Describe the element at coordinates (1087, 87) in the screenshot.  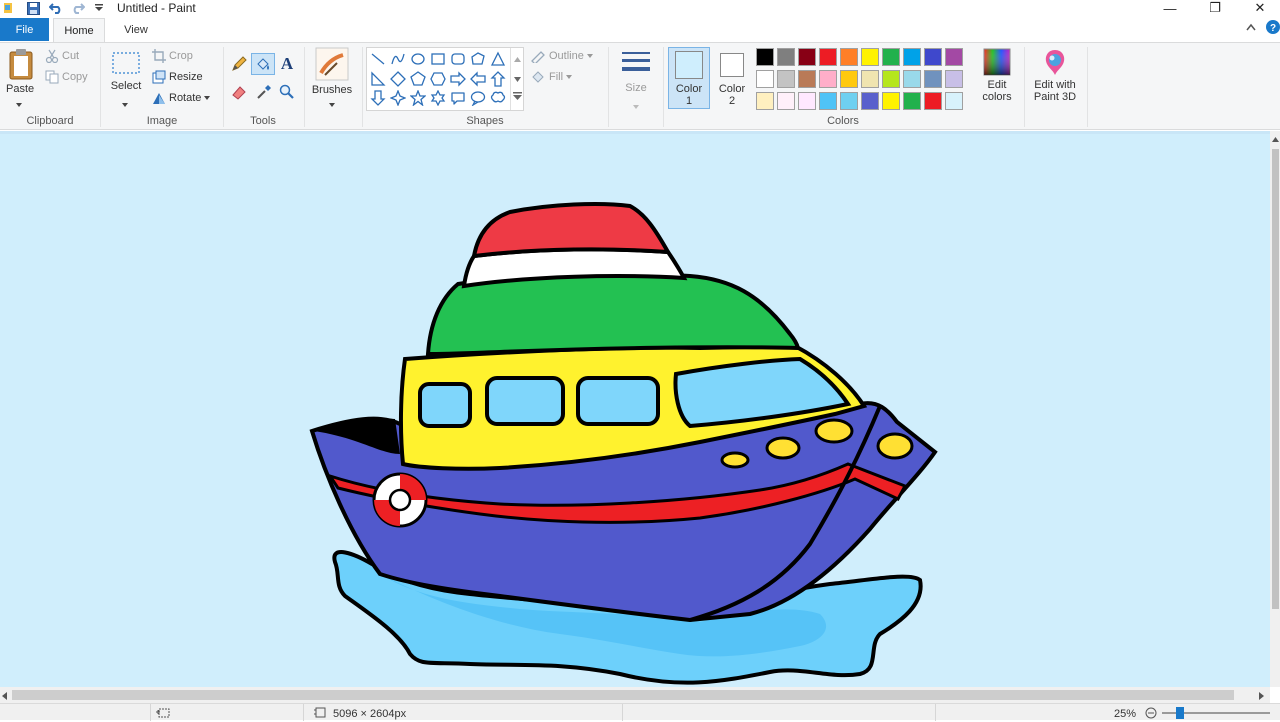
I see `group-divider` at that location.